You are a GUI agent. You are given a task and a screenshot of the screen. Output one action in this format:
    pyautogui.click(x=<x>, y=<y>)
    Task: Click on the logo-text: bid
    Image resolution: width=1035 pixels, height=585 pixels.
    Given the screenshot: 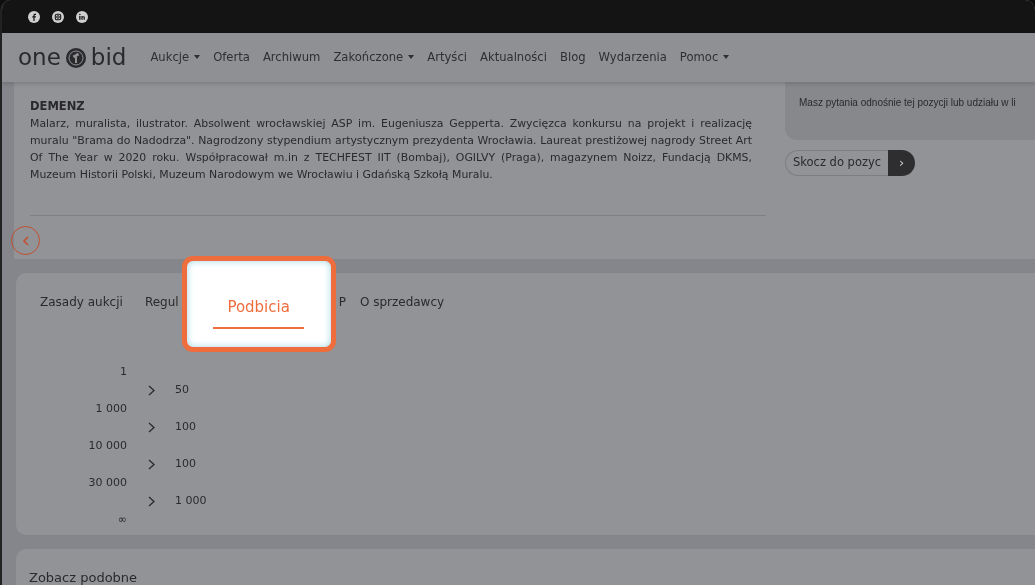 What is the action you would take?
    pyautogui.click(x=108, y=57)
    